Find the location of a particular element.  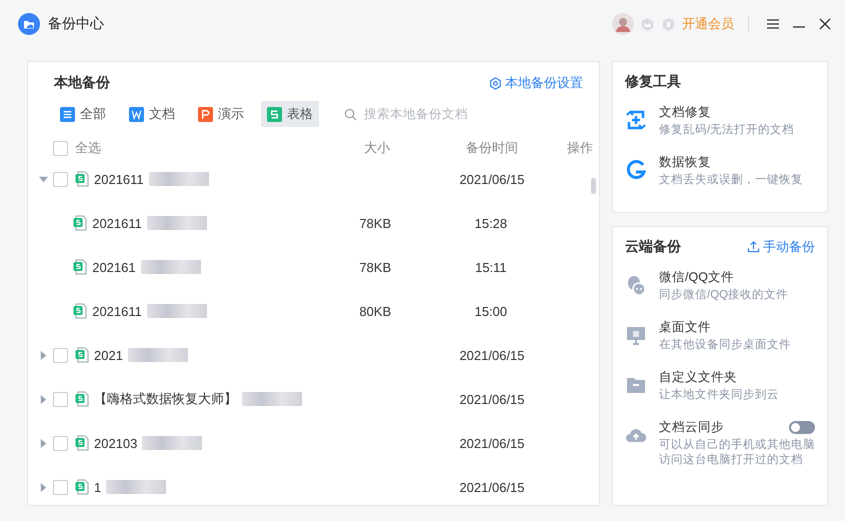

select-all-checkbox is located at coordinates (60, 148).